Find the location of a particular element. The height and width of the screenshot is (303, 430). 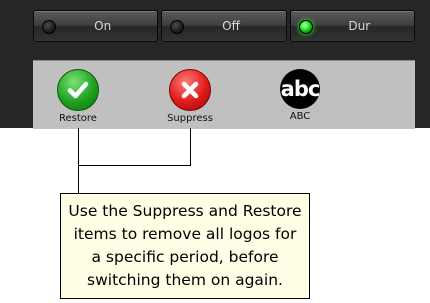

restore-logo-item: Restore is located at coordinates (78, 96).